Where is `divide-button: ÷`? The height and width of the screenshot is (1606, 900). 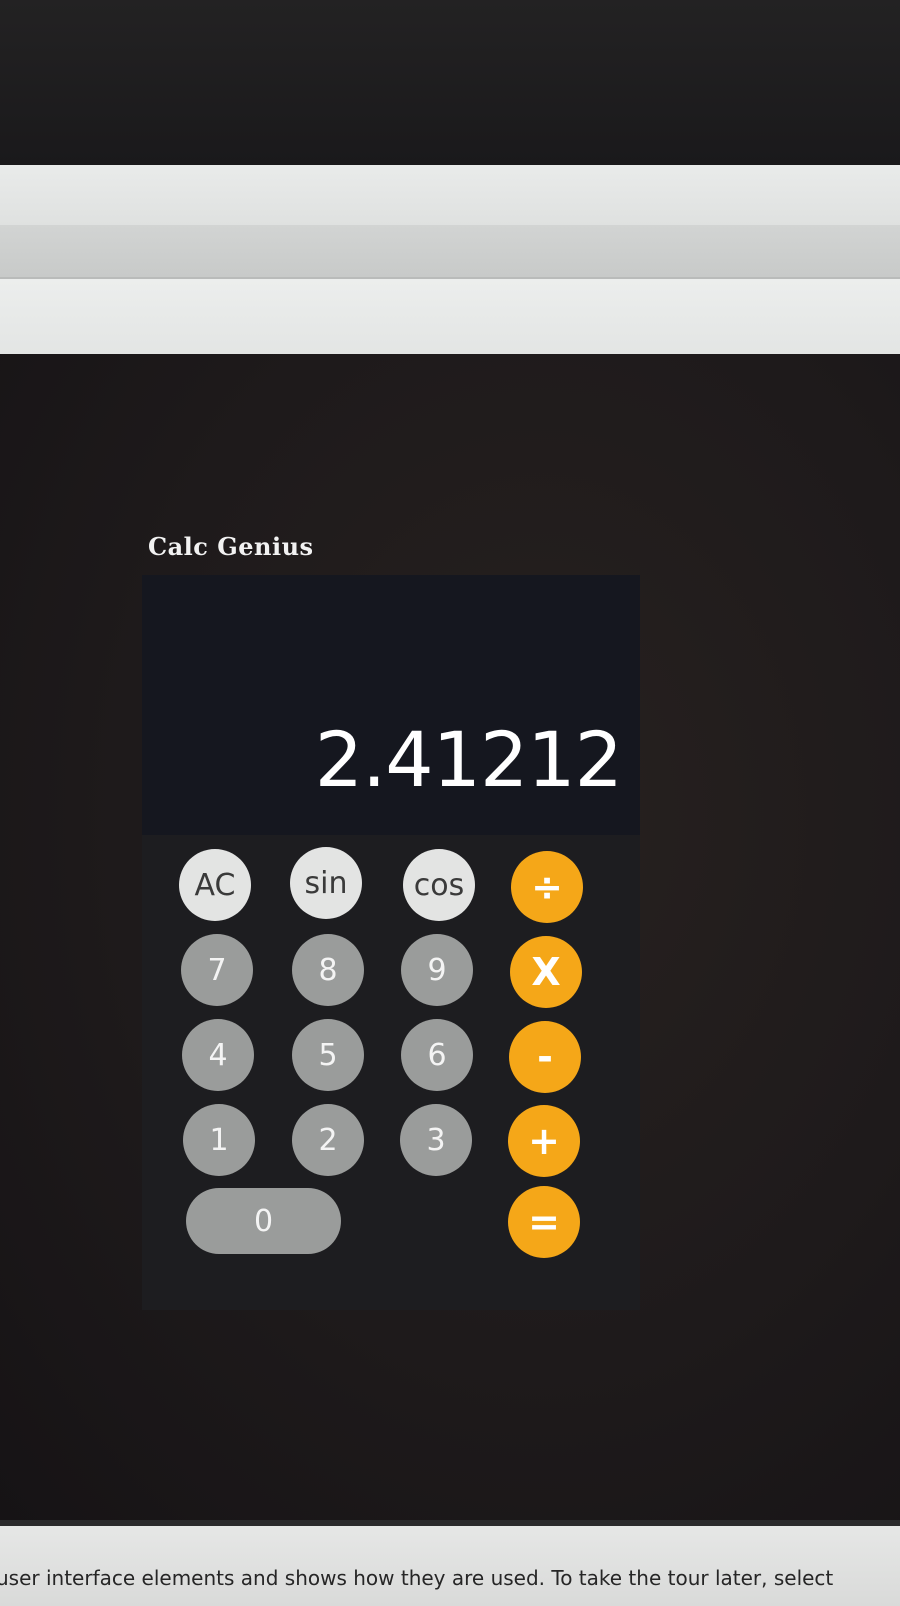 divide-button: ÷ is located at coordinates (547, 887).